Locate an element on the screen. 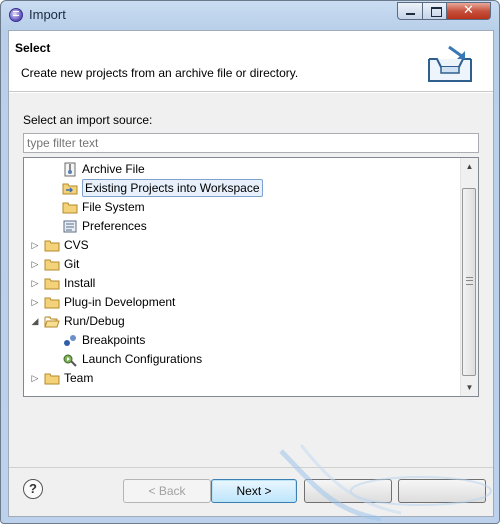  tree-item-label: File System is located at coordinates (113, 207).